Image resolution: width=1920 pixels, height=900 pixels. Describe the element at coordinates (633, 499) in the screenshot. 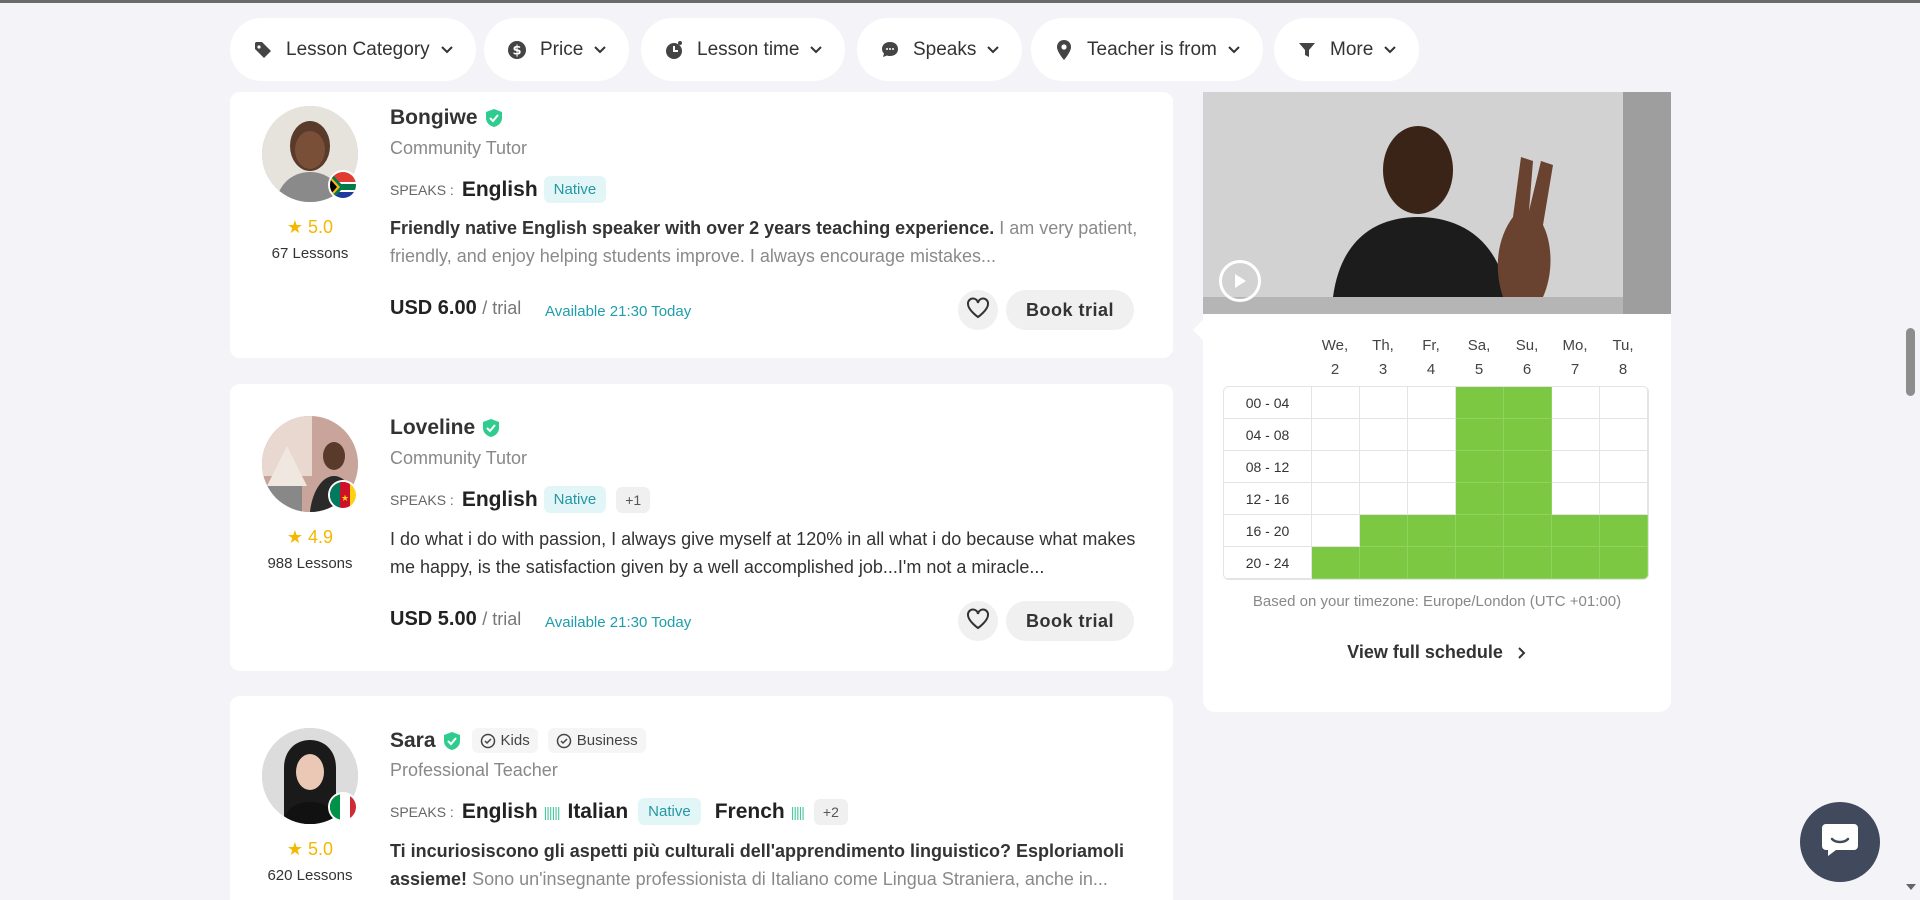

I see `more-languages-tag: +1` at that location.